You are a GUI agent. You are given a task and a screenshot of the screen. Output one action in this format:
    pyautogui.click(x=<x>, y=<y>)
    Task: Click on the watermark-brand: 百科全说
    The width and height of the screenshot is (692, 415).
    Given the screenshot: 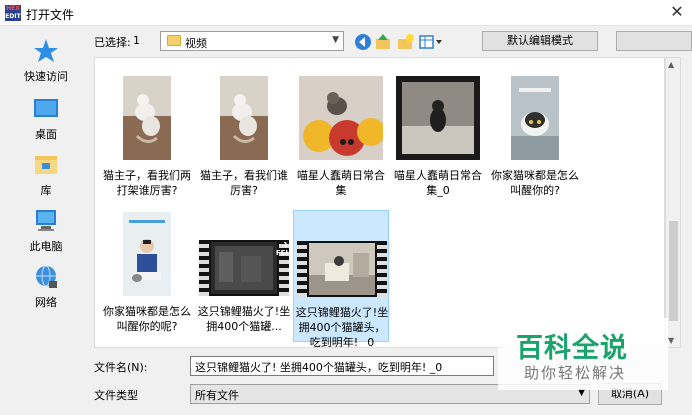 What is the action you would take?
    pyautogui.click(x=572, y=348)
    